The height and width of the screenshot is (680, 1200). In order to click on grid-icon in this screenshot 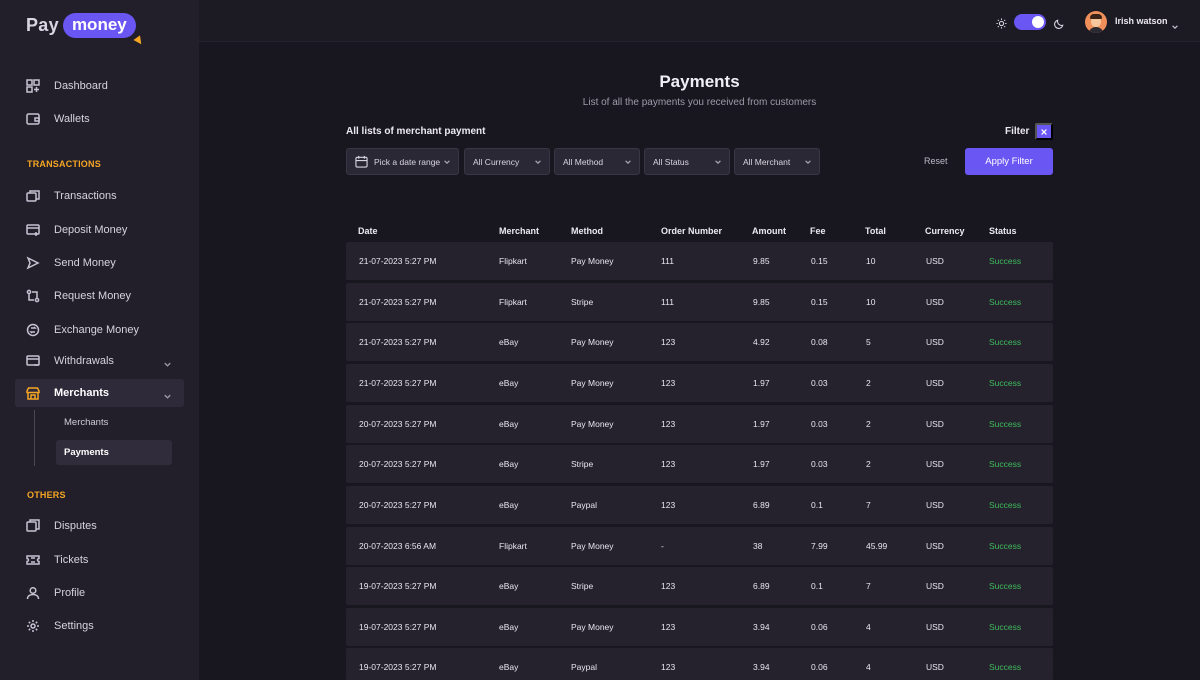, I will do `click(33, 86)`.